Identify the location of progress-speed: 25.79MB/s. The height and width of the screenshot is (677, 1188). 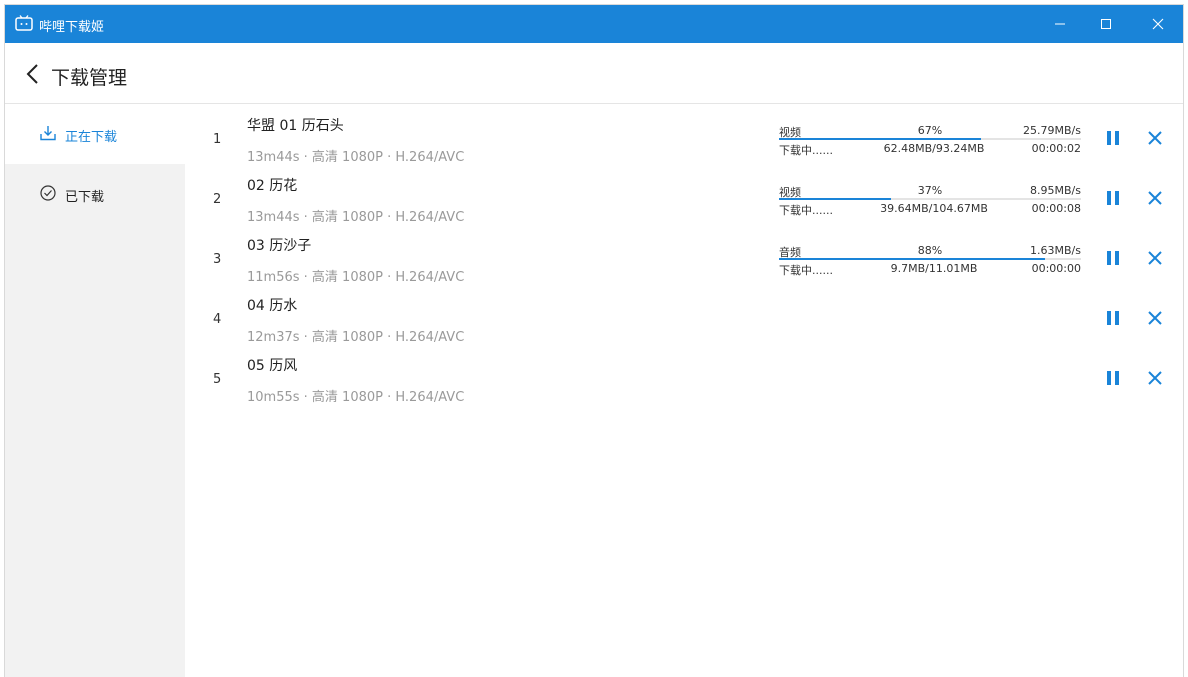
(1052, 130).